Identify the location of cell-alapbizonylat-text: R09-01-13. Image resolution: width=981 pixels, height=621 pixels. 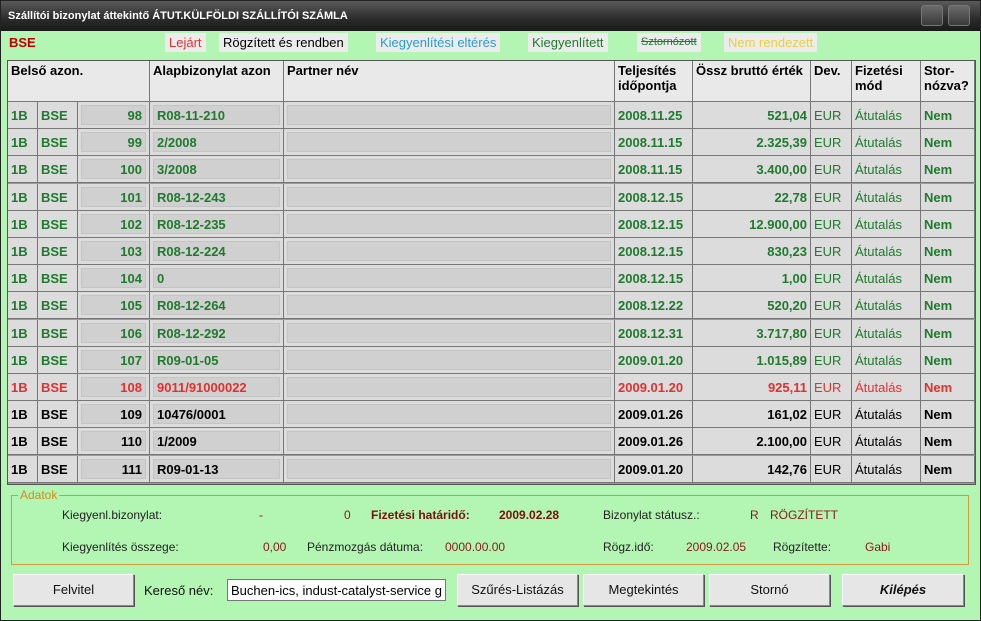
(216, 468).